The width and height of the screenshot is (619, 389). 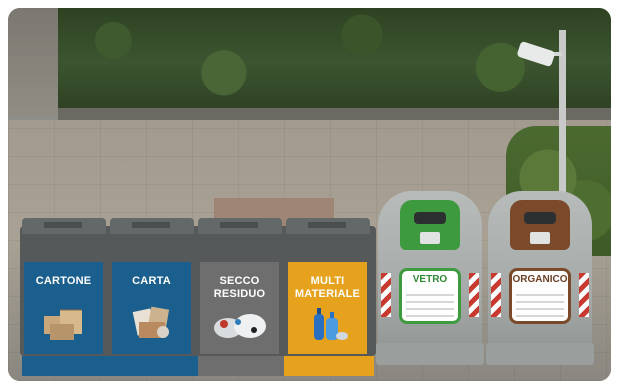 I want to click on bell-label-vetro: VETRO, so click(x=430, y=279).